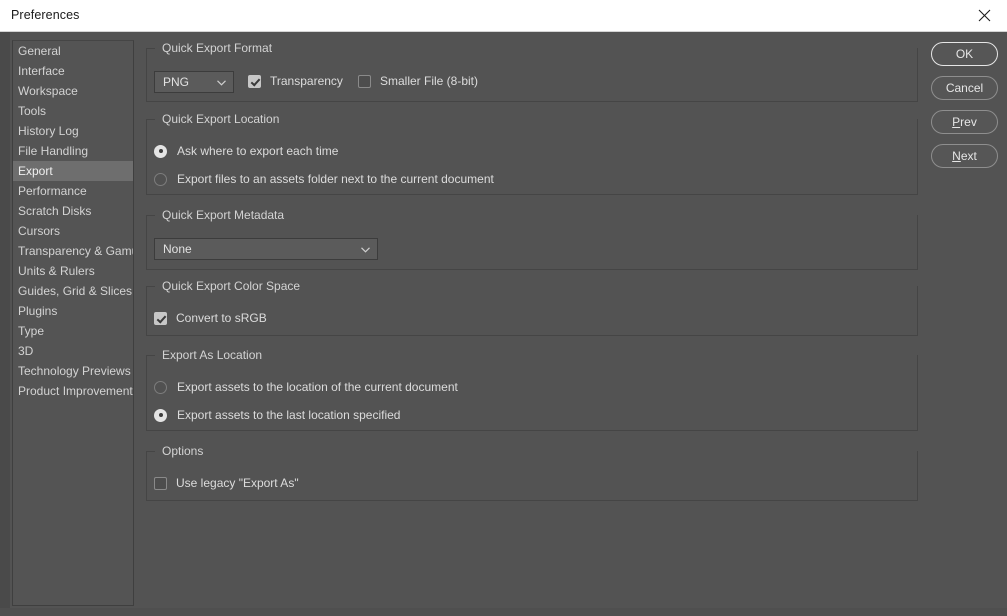  What do you see at coordinates (160, 483) in the screenshot?
I see `use-legacy-export-as-checkbox` at bounding box center [160, 483].